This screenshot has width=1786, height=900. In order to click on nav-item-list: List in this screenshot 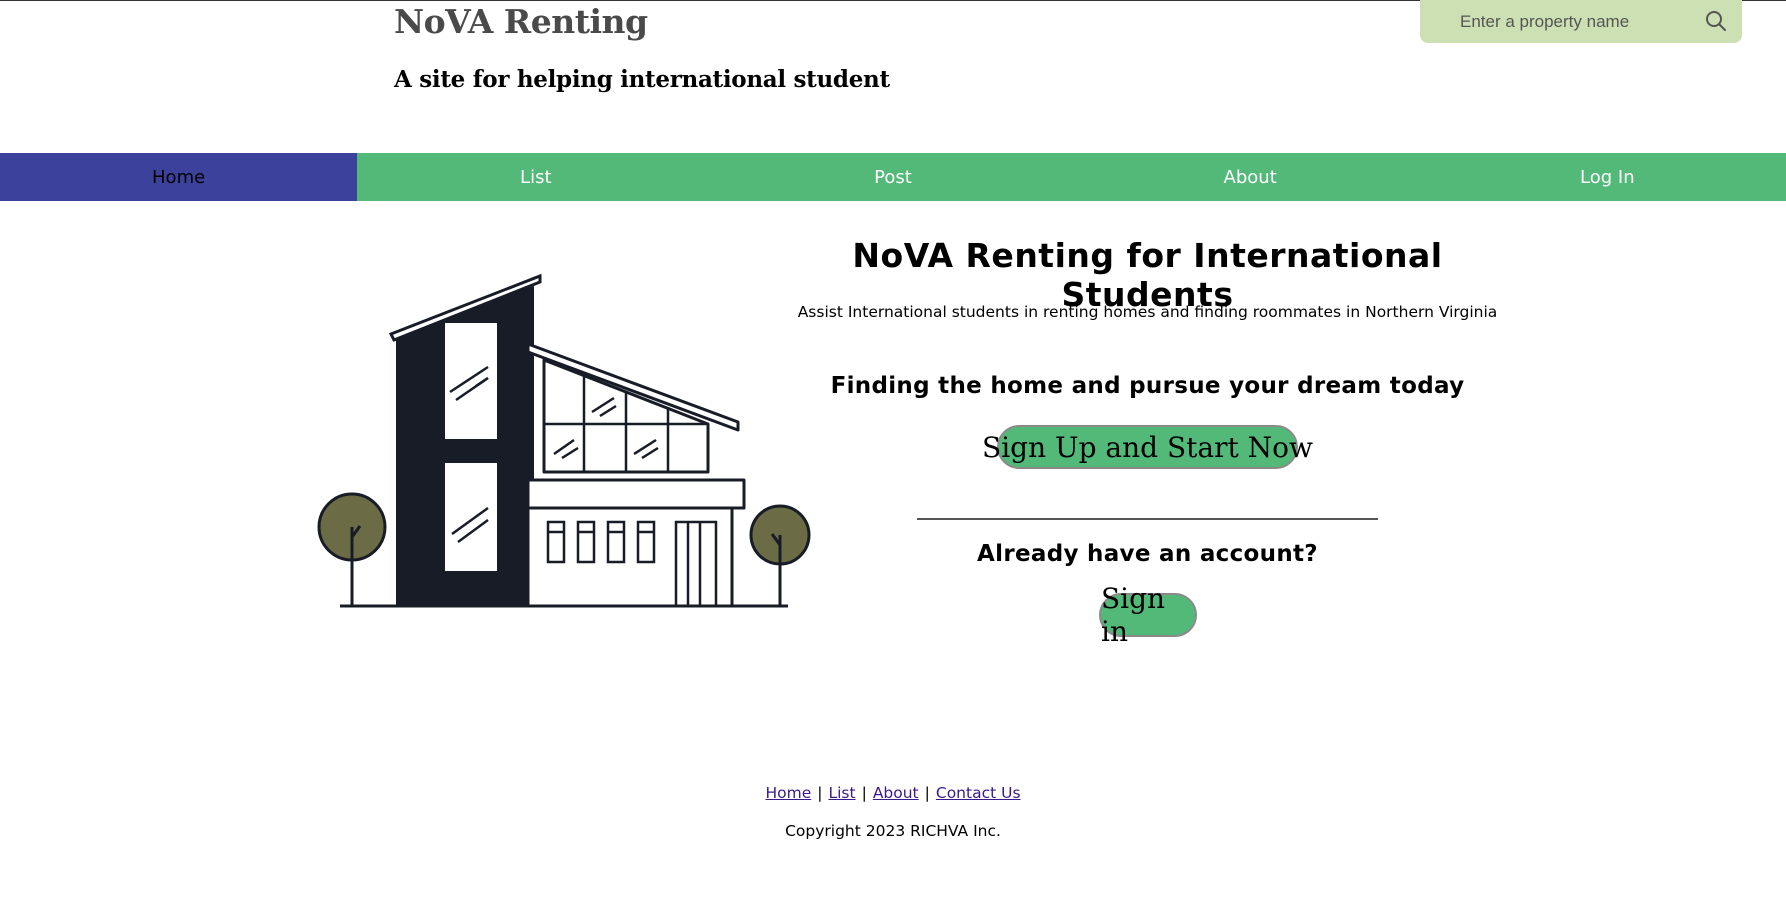, I will do `click(535, 177)`.